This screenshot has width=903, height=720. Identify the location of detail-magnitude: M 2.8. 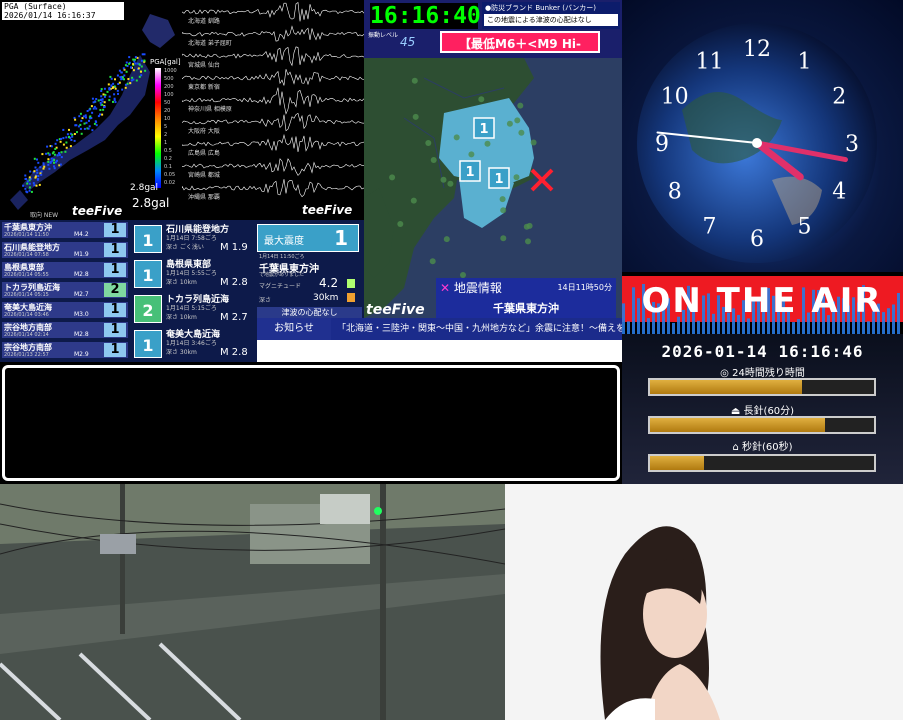
(234, 352).